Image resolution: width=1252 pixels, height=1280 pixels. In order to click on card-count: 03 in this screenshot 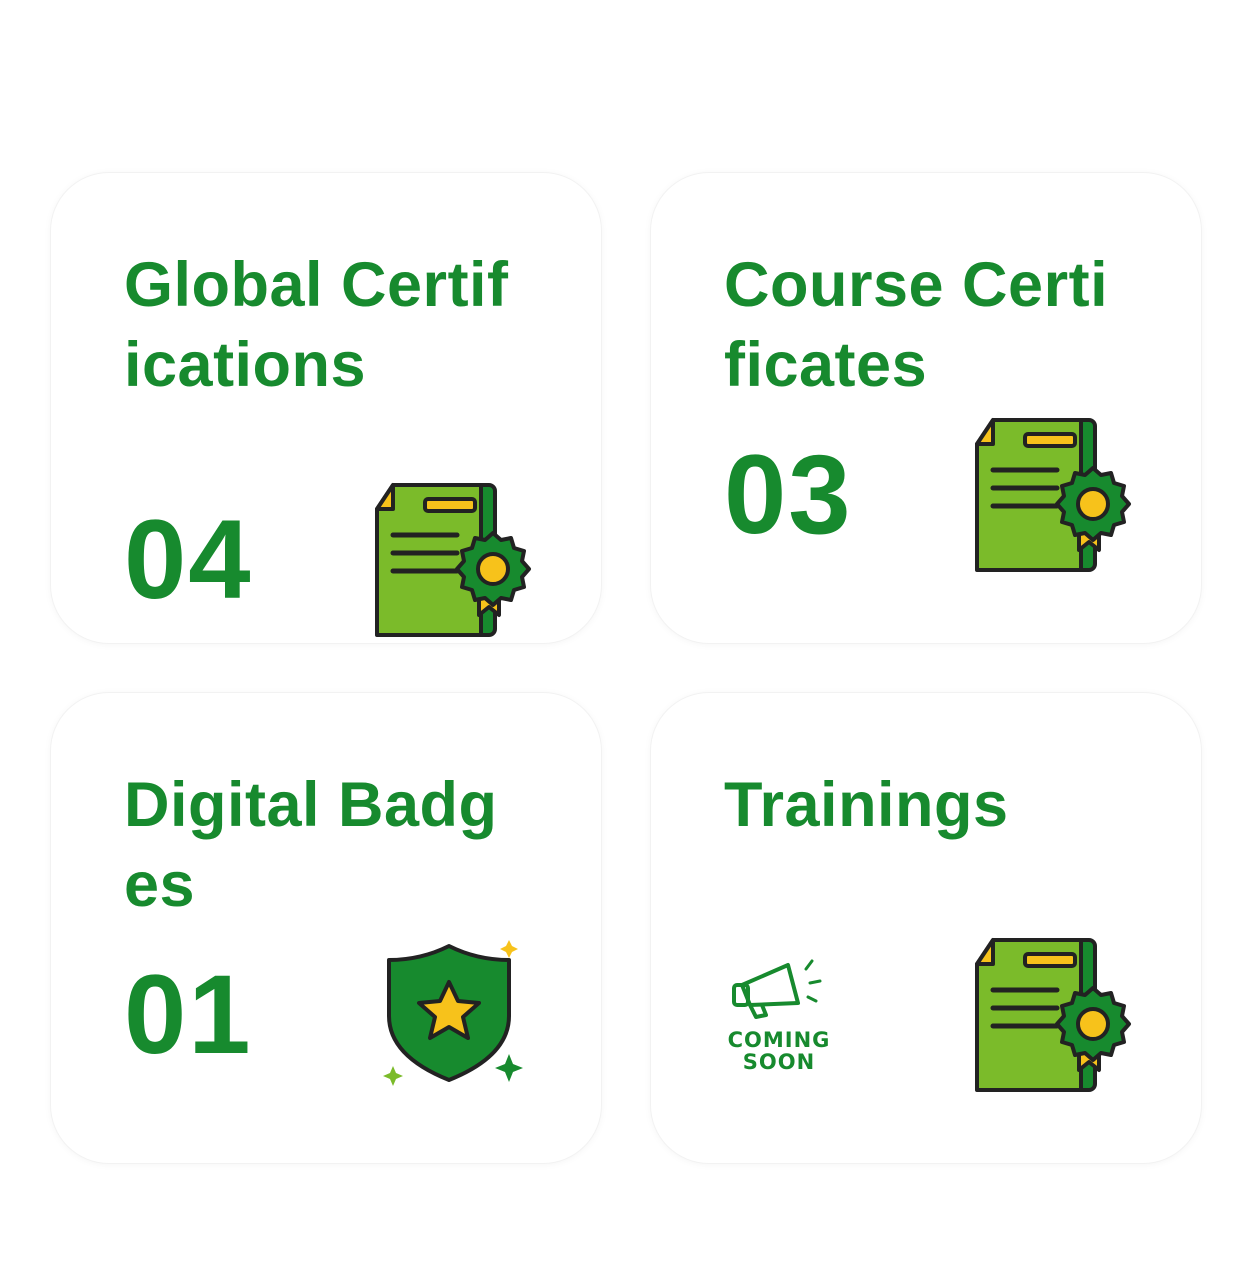, I will do `click(788, 494)`.